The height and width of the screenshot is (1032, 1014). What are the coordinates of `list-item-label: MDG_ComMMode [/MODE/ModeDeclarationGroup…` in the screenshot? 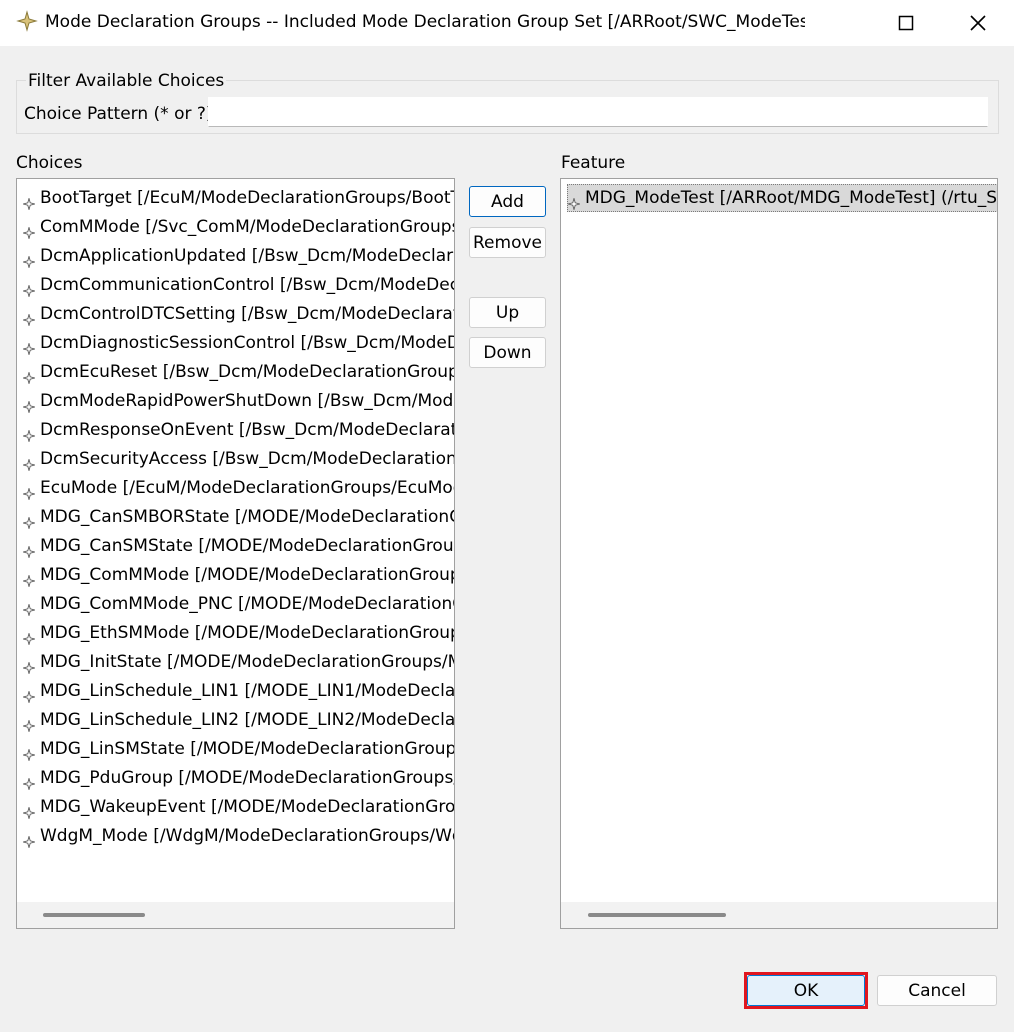 It's located at (247, 575).